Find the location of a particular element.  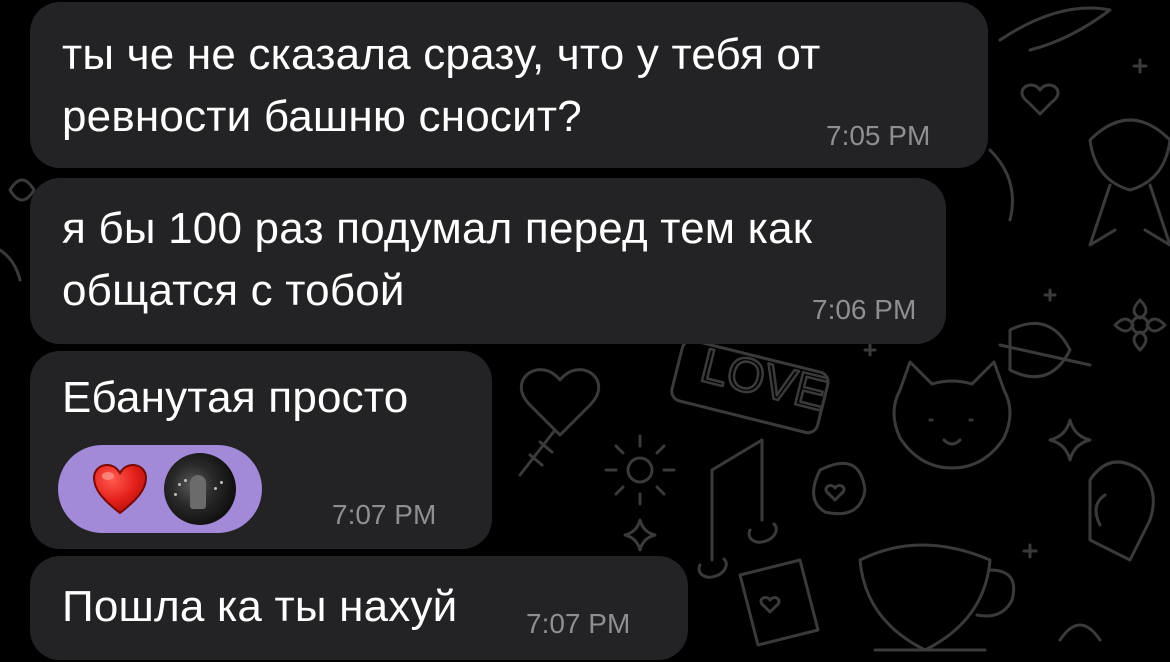

small-heart-doodle is located at coordinates (1040, 99).